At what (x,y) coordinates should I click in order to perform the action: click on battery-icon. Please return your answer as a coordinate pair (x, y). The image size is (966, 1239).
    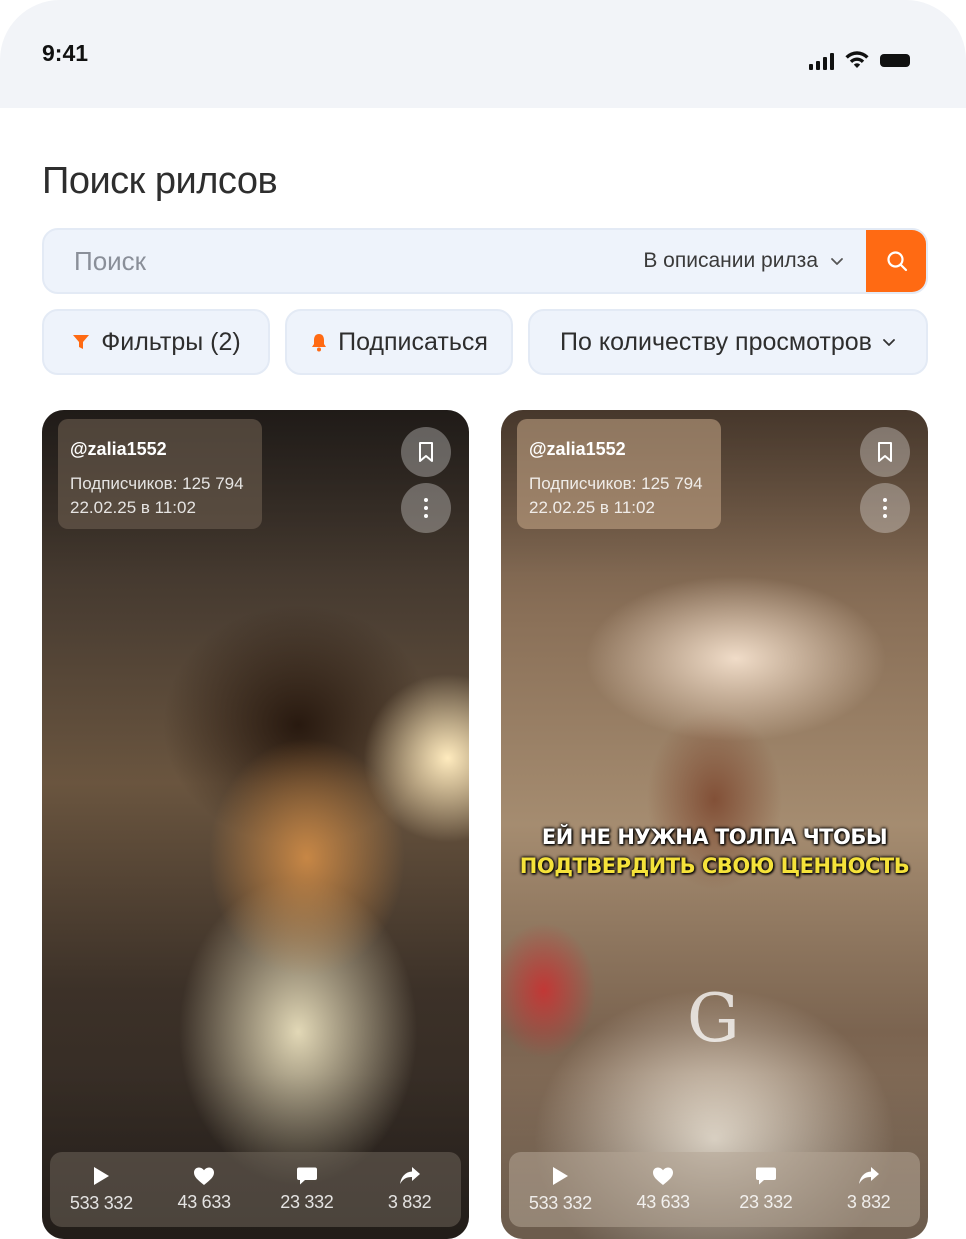
    Looking at the image, I should click on (895, 60).